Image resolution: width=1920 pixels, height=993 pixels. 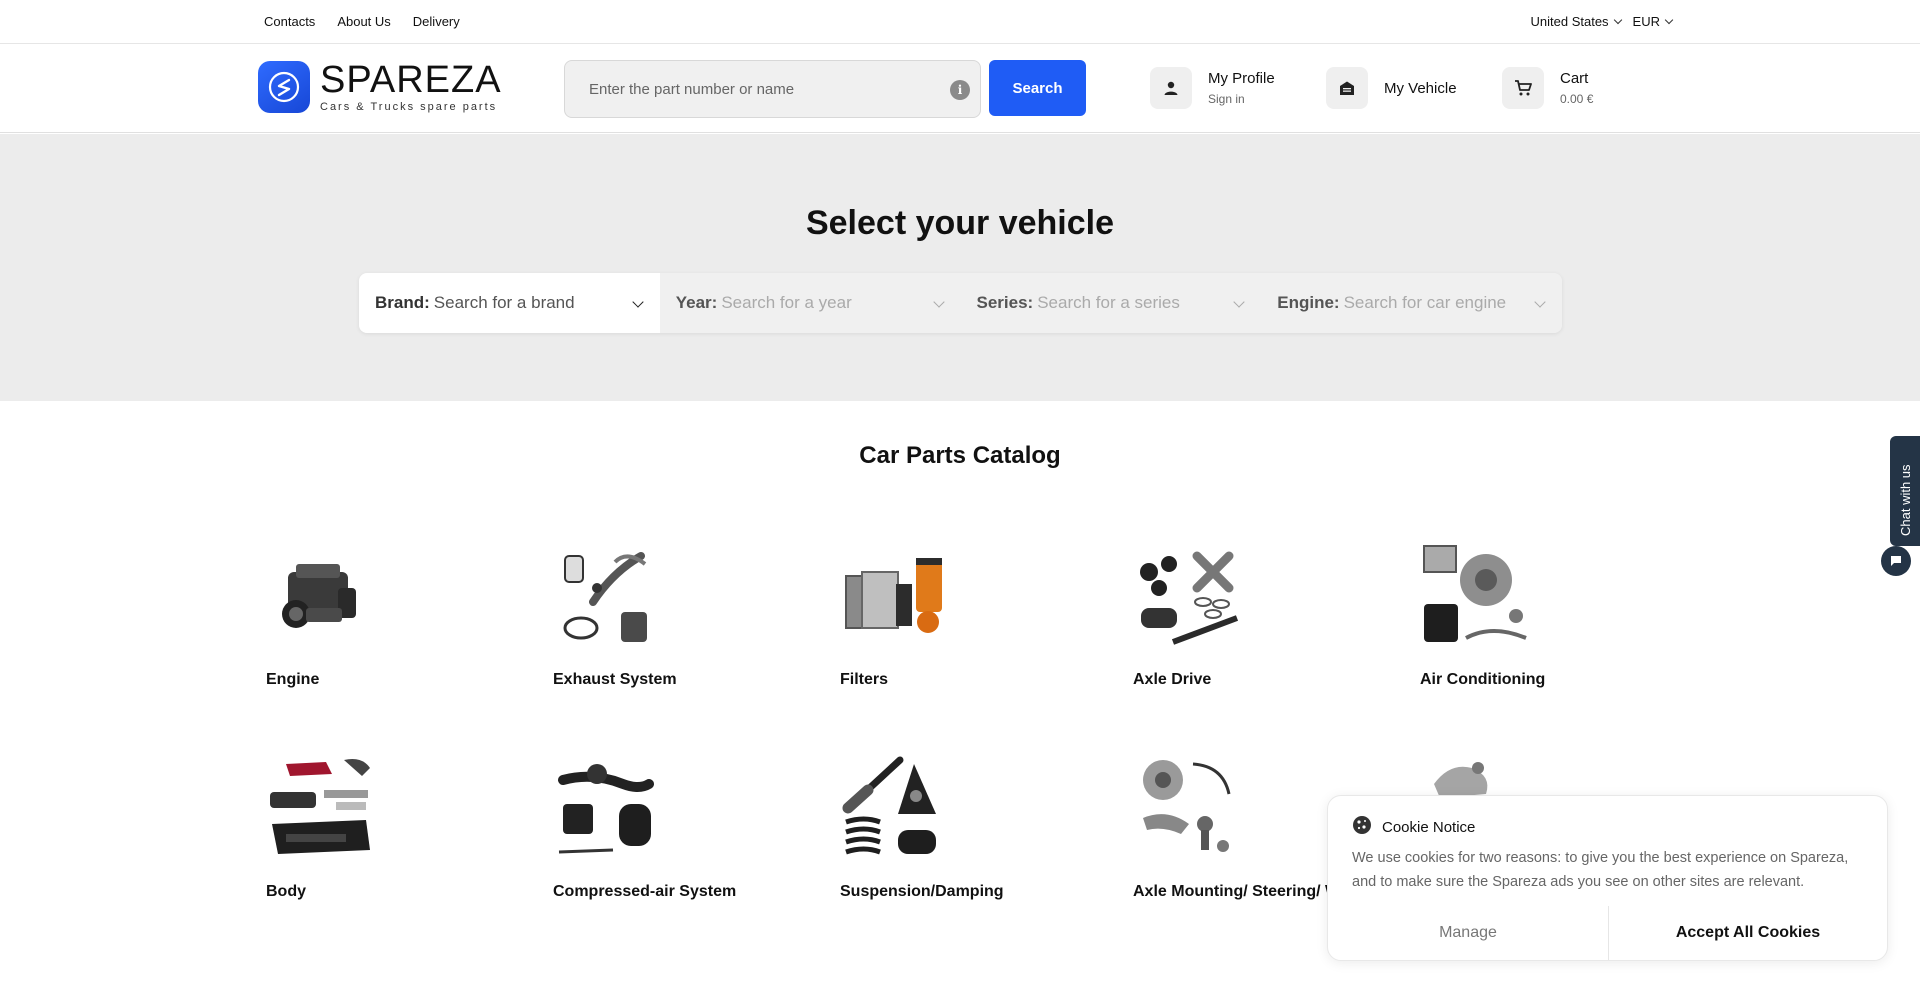 What do you see at coordinates (606, 809) in the screenshot?
I see `compressed-air-system-image` at bounding box center [606, 809].